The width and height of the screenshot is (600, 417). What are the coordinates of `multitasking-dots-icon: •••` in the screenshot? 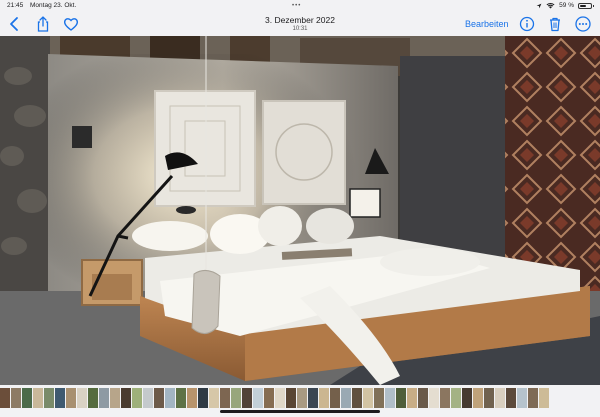 It's located at (296, 6).